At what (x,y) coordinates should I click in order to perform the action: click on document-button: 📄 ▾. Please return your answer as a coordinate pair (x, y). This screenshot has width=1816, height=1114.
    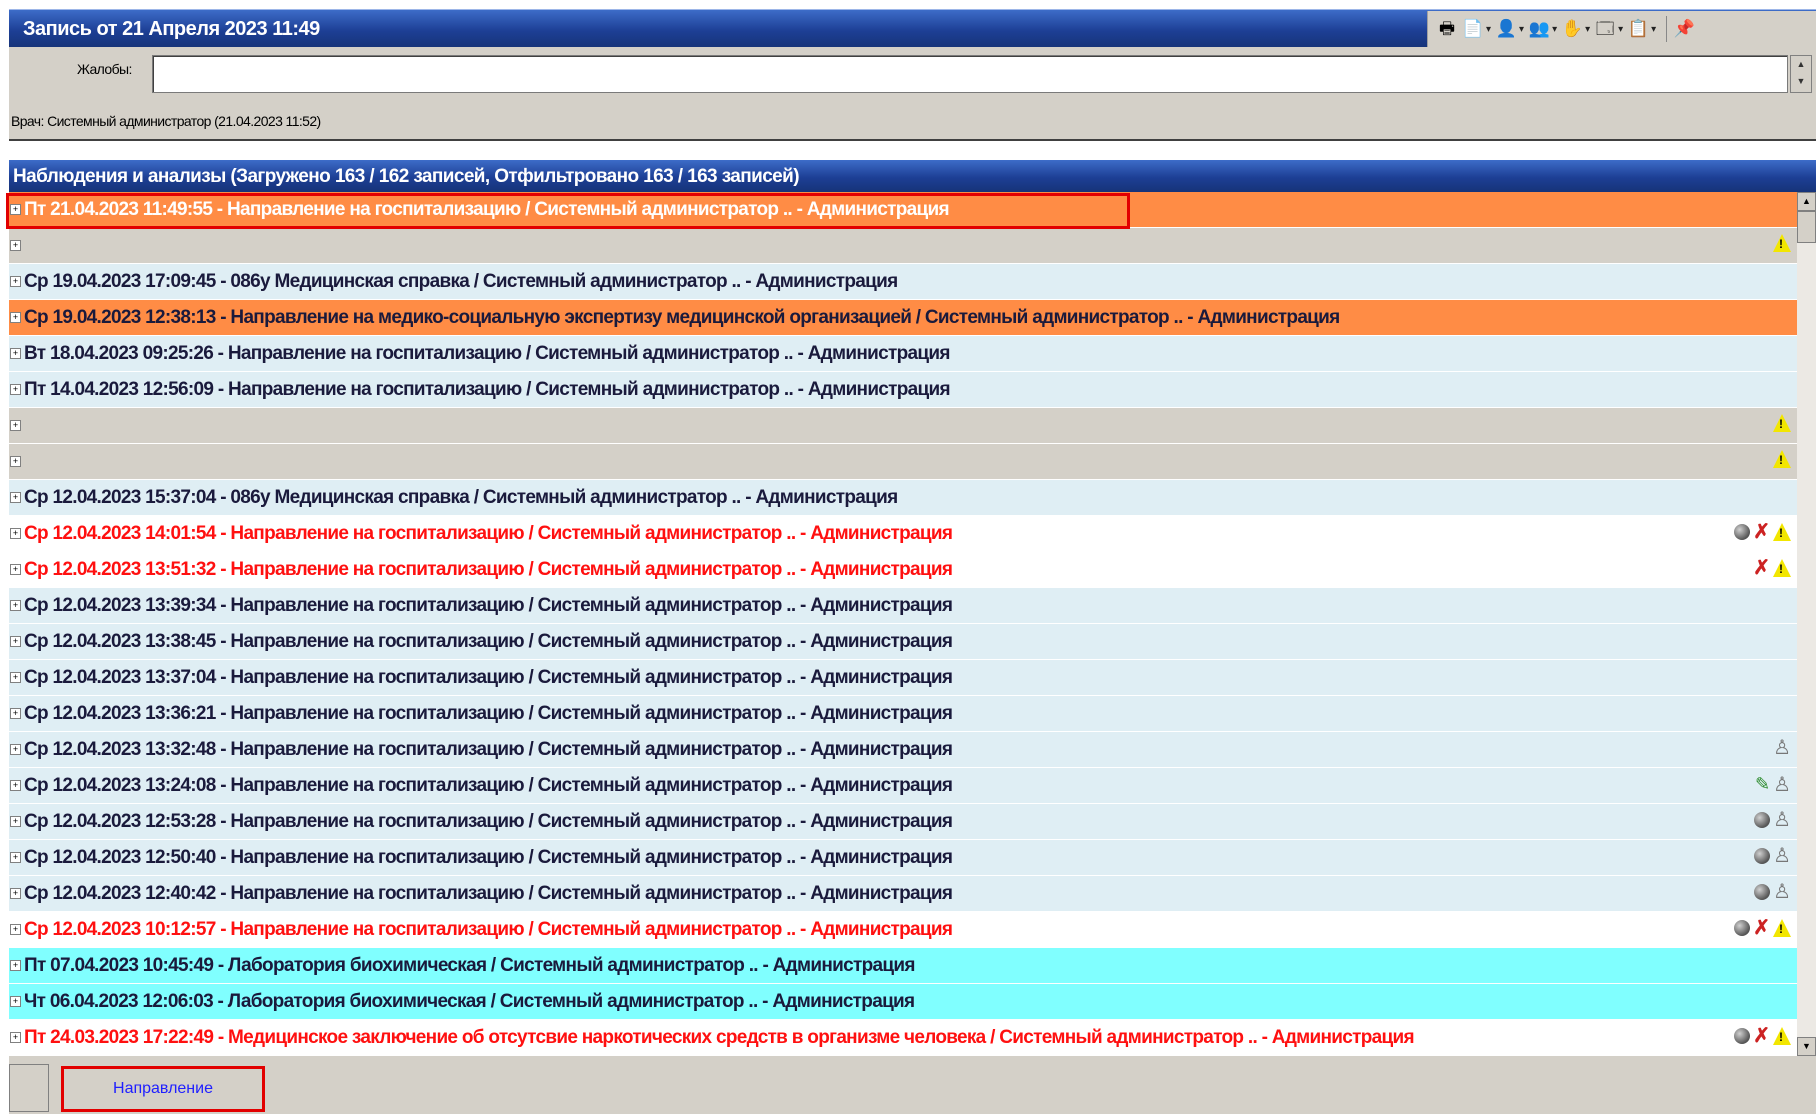
    Looking at the image, I should click on (1476, 29).